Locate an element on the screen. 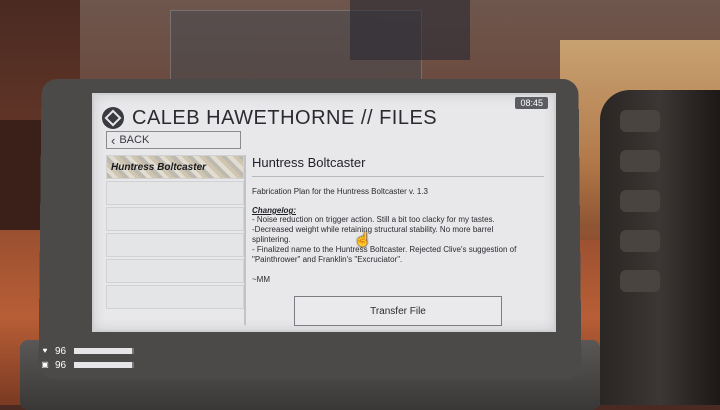 The height and width of the screenshot is (410, 720). file-list: Huntress Boltcaster is located at coordinates (176, 240).